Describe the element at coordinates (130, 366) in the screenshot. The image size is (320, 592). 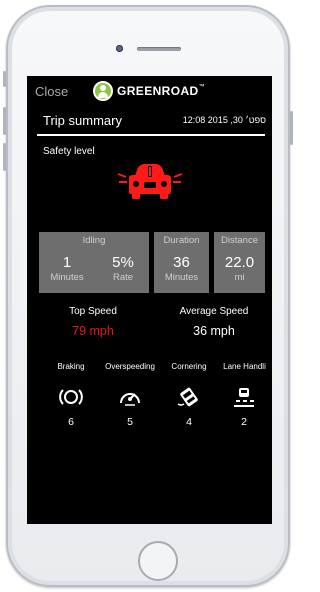
I see `overspeeding-label: Overspeeding` at that location.